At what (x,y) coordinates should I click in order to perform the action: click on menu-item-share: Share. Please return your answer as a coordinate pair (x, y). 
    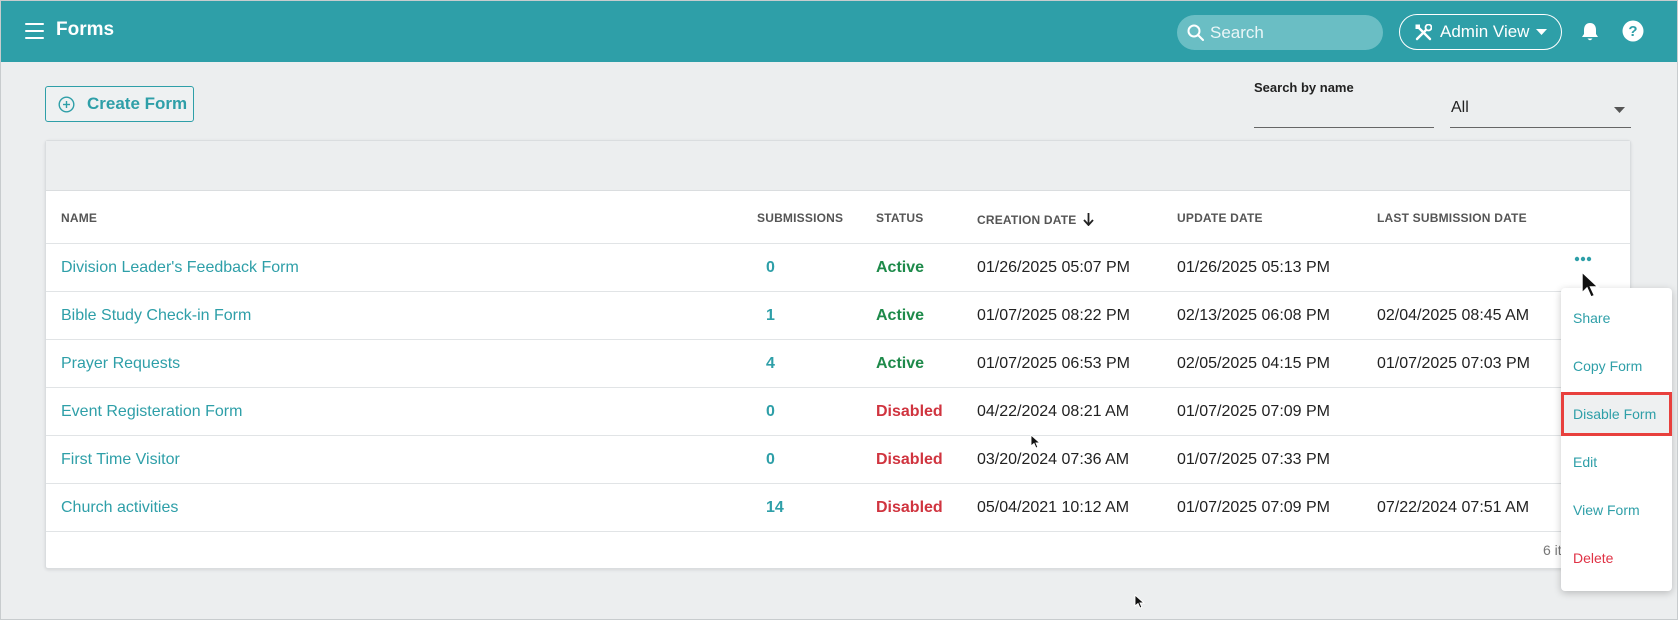
    Looking at the image, I should click on (1616, 318).